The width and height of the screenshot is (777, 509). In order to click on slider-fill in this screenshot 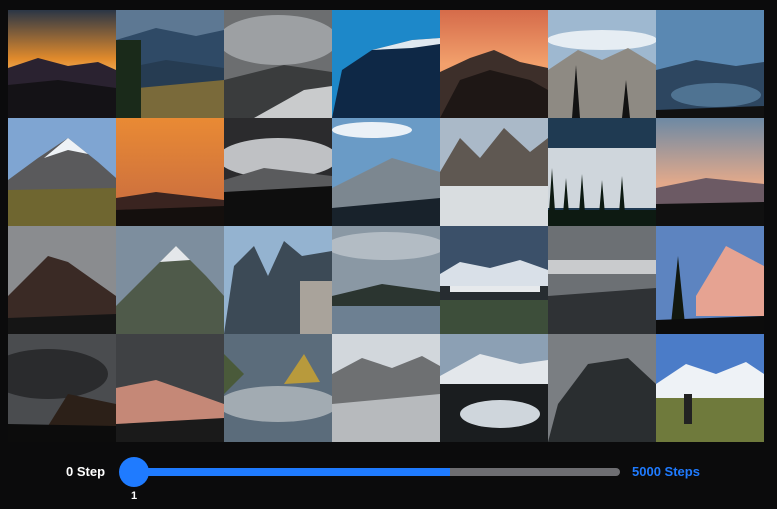, I will do `click(293, 472)`.